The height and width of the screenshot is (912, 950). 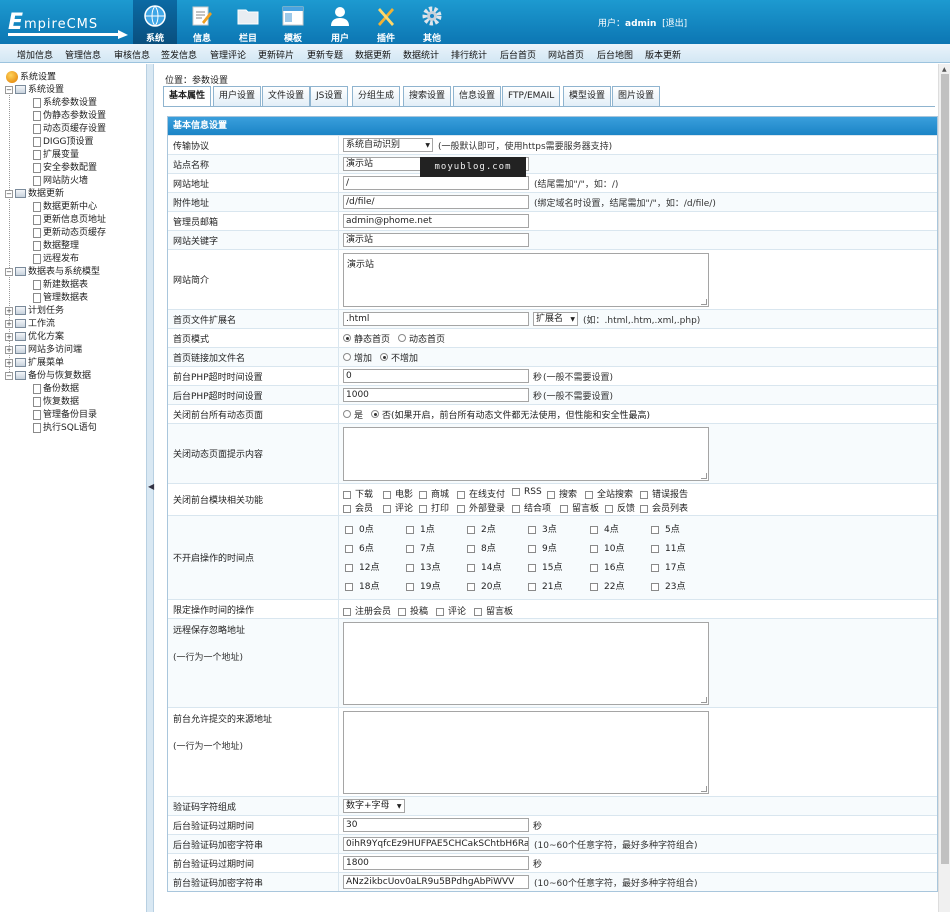 What do you see at coordinates (526, 454) in the screenshot?
I see `closetip-textarea` at bounding box center [526, 454].